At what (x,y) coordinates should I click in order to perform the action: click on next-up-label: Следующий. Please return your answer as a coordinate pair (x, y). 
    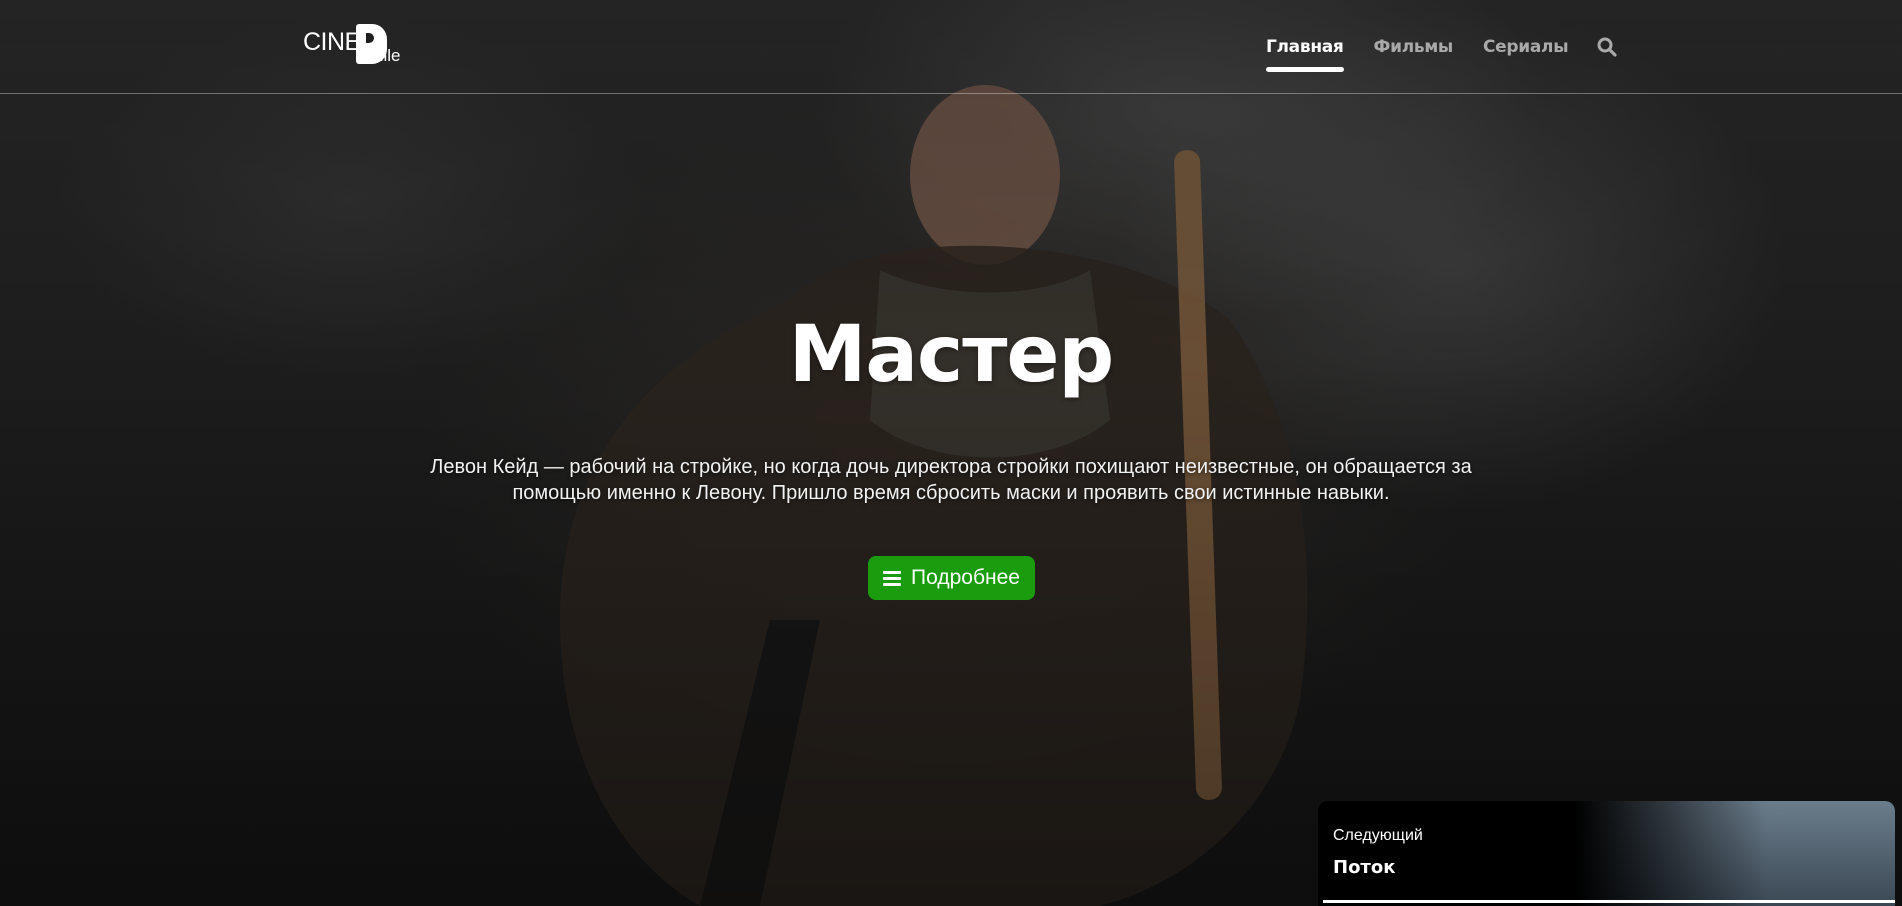
    Looking at the image, I should click on (1378, 835).